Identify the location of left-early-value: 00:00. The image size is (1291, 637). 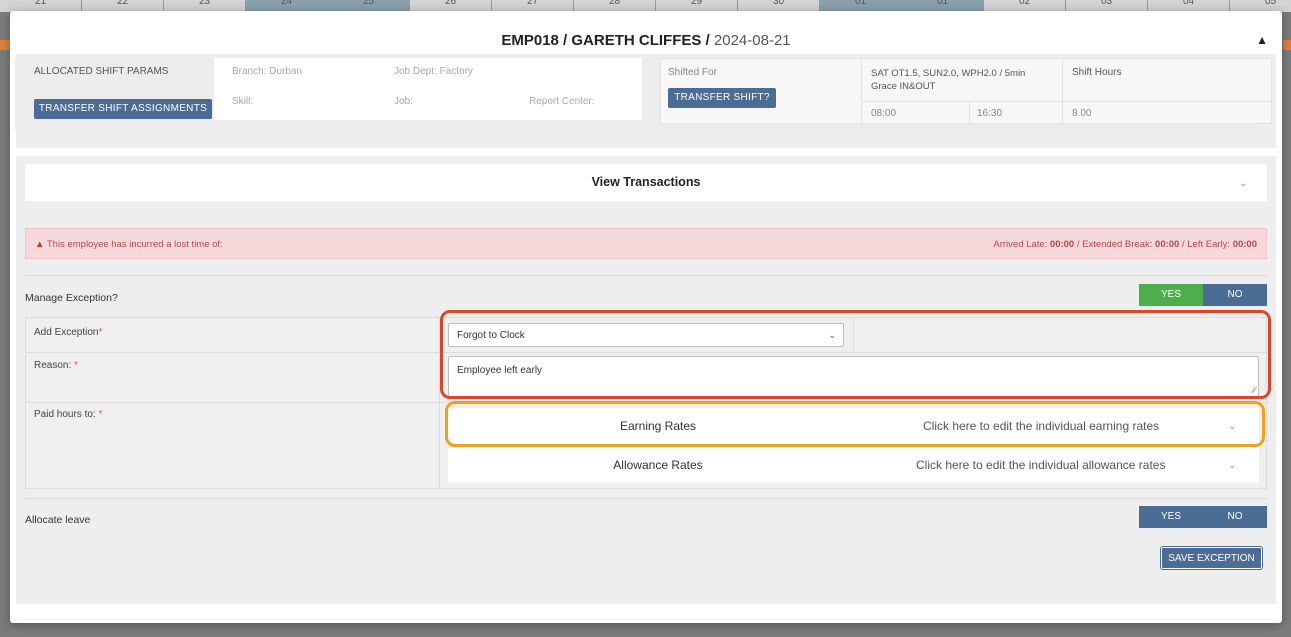
(1244, 244).